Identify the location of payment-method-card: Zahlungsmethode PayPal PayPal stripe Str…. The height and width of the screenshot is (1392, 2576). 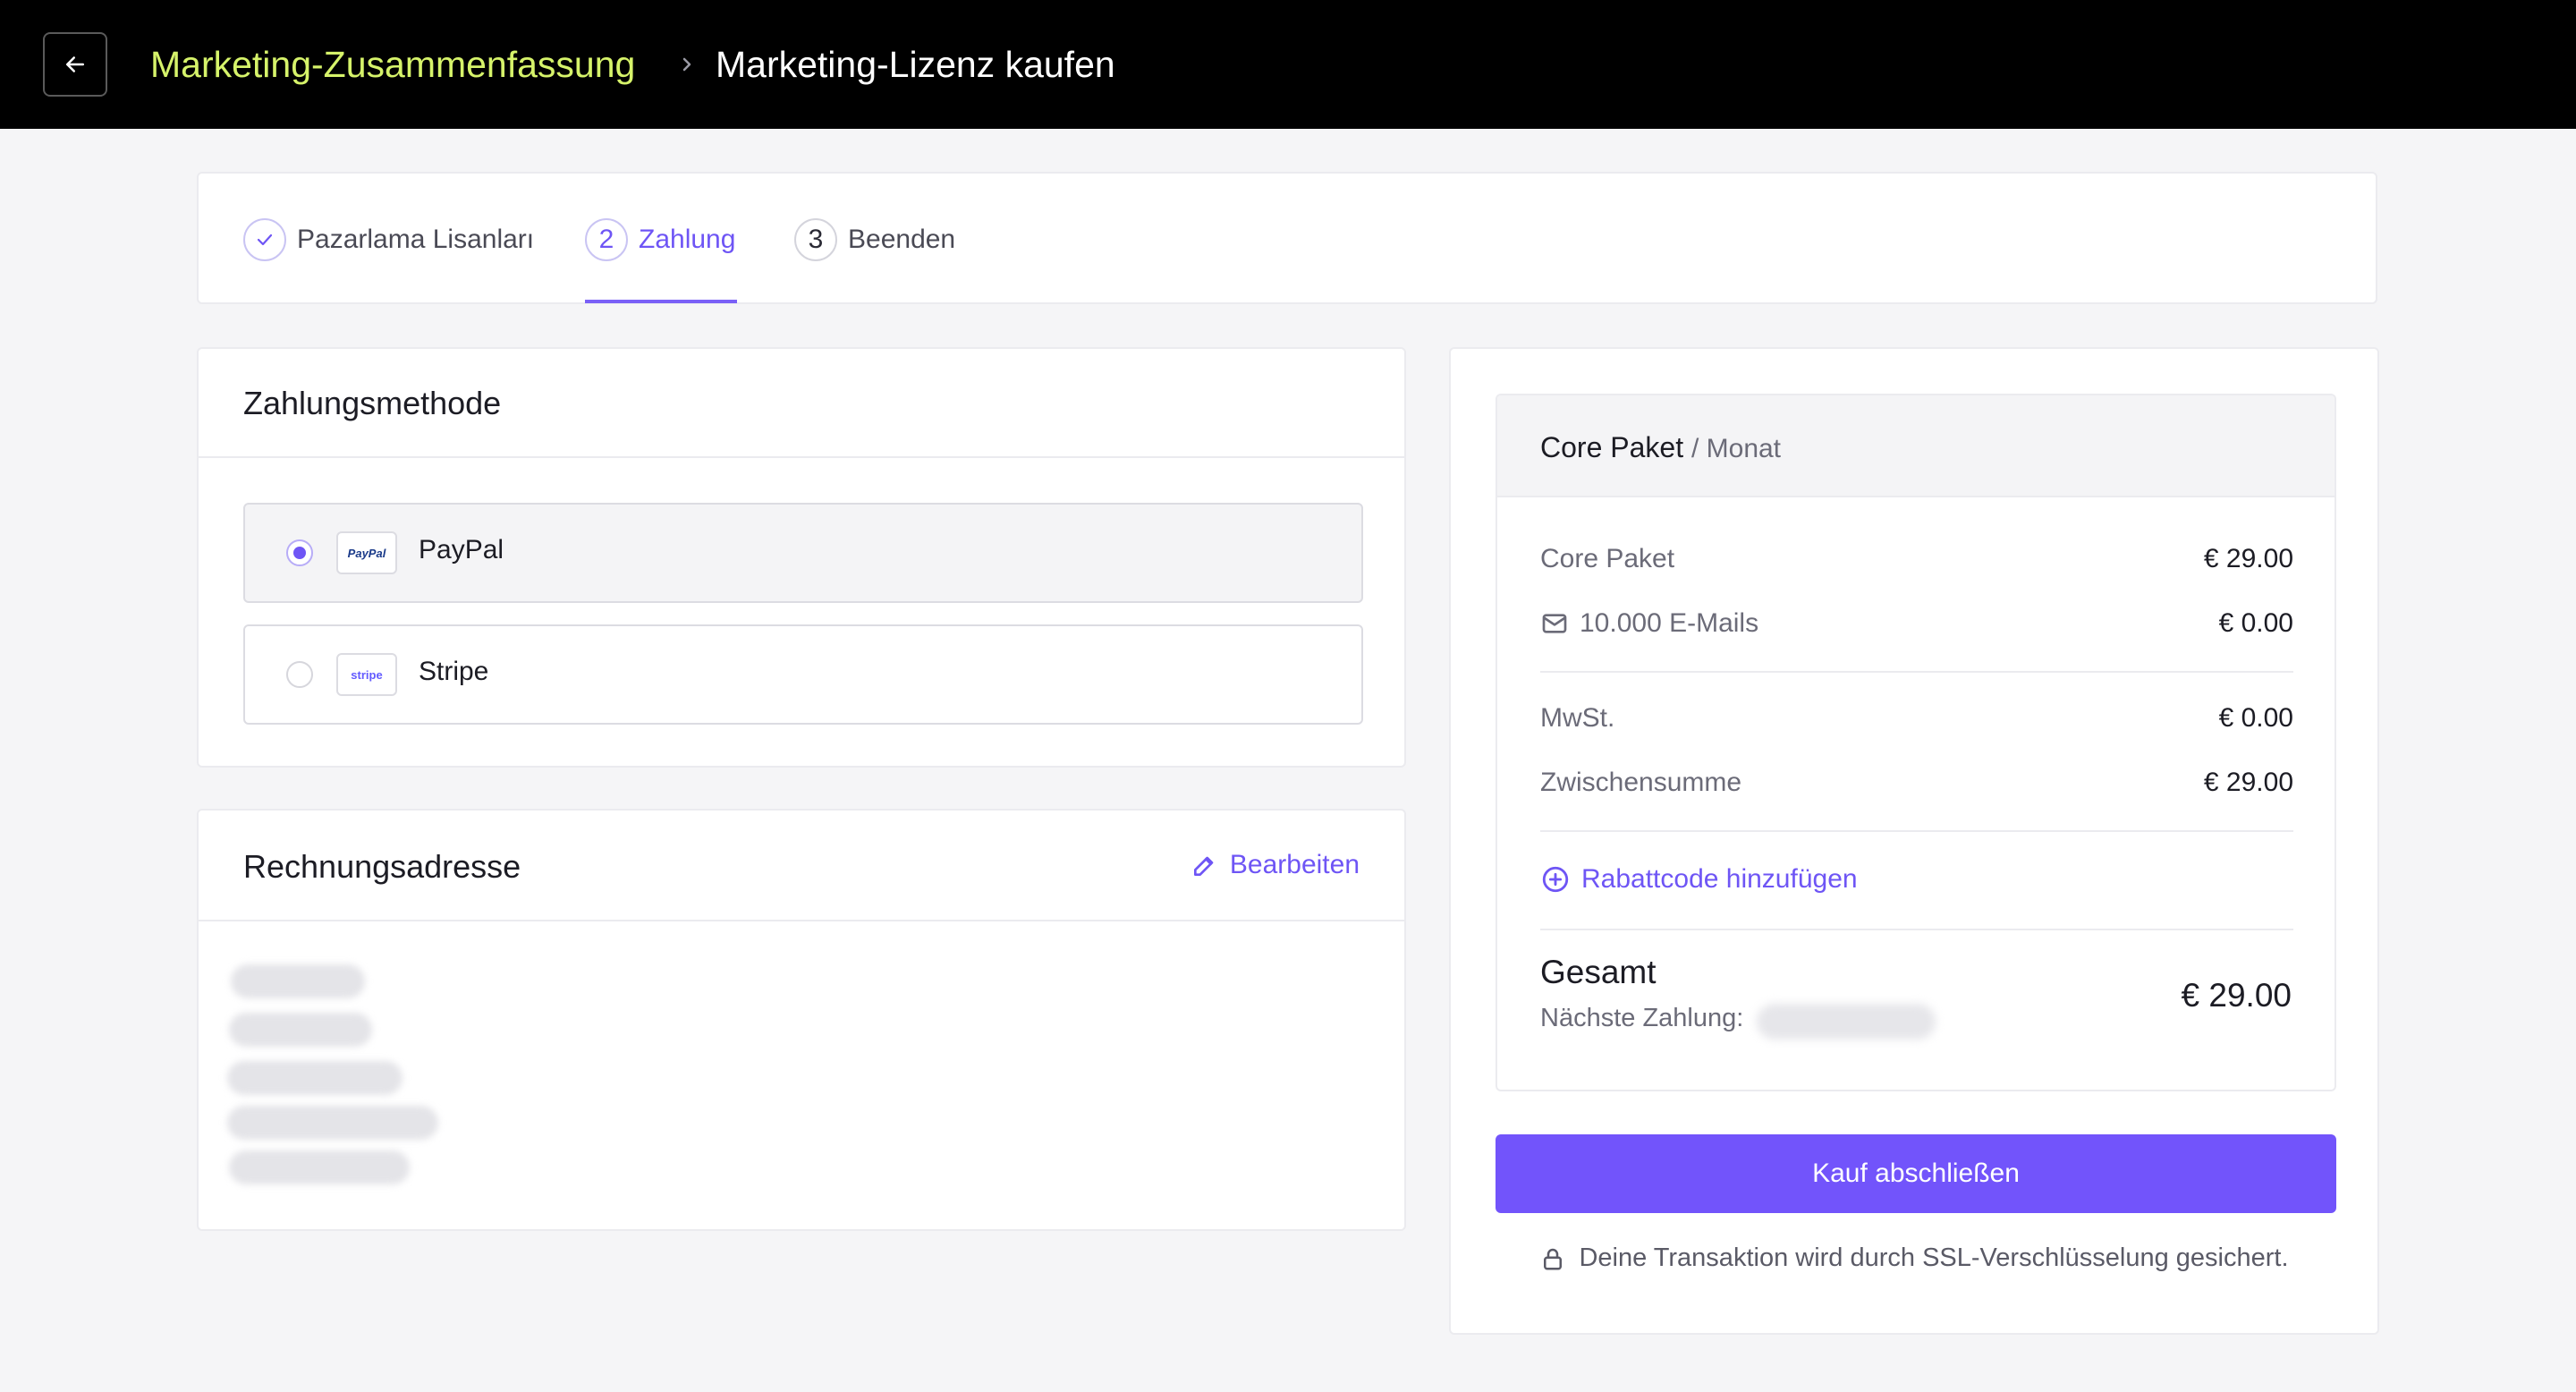
(801, 557).